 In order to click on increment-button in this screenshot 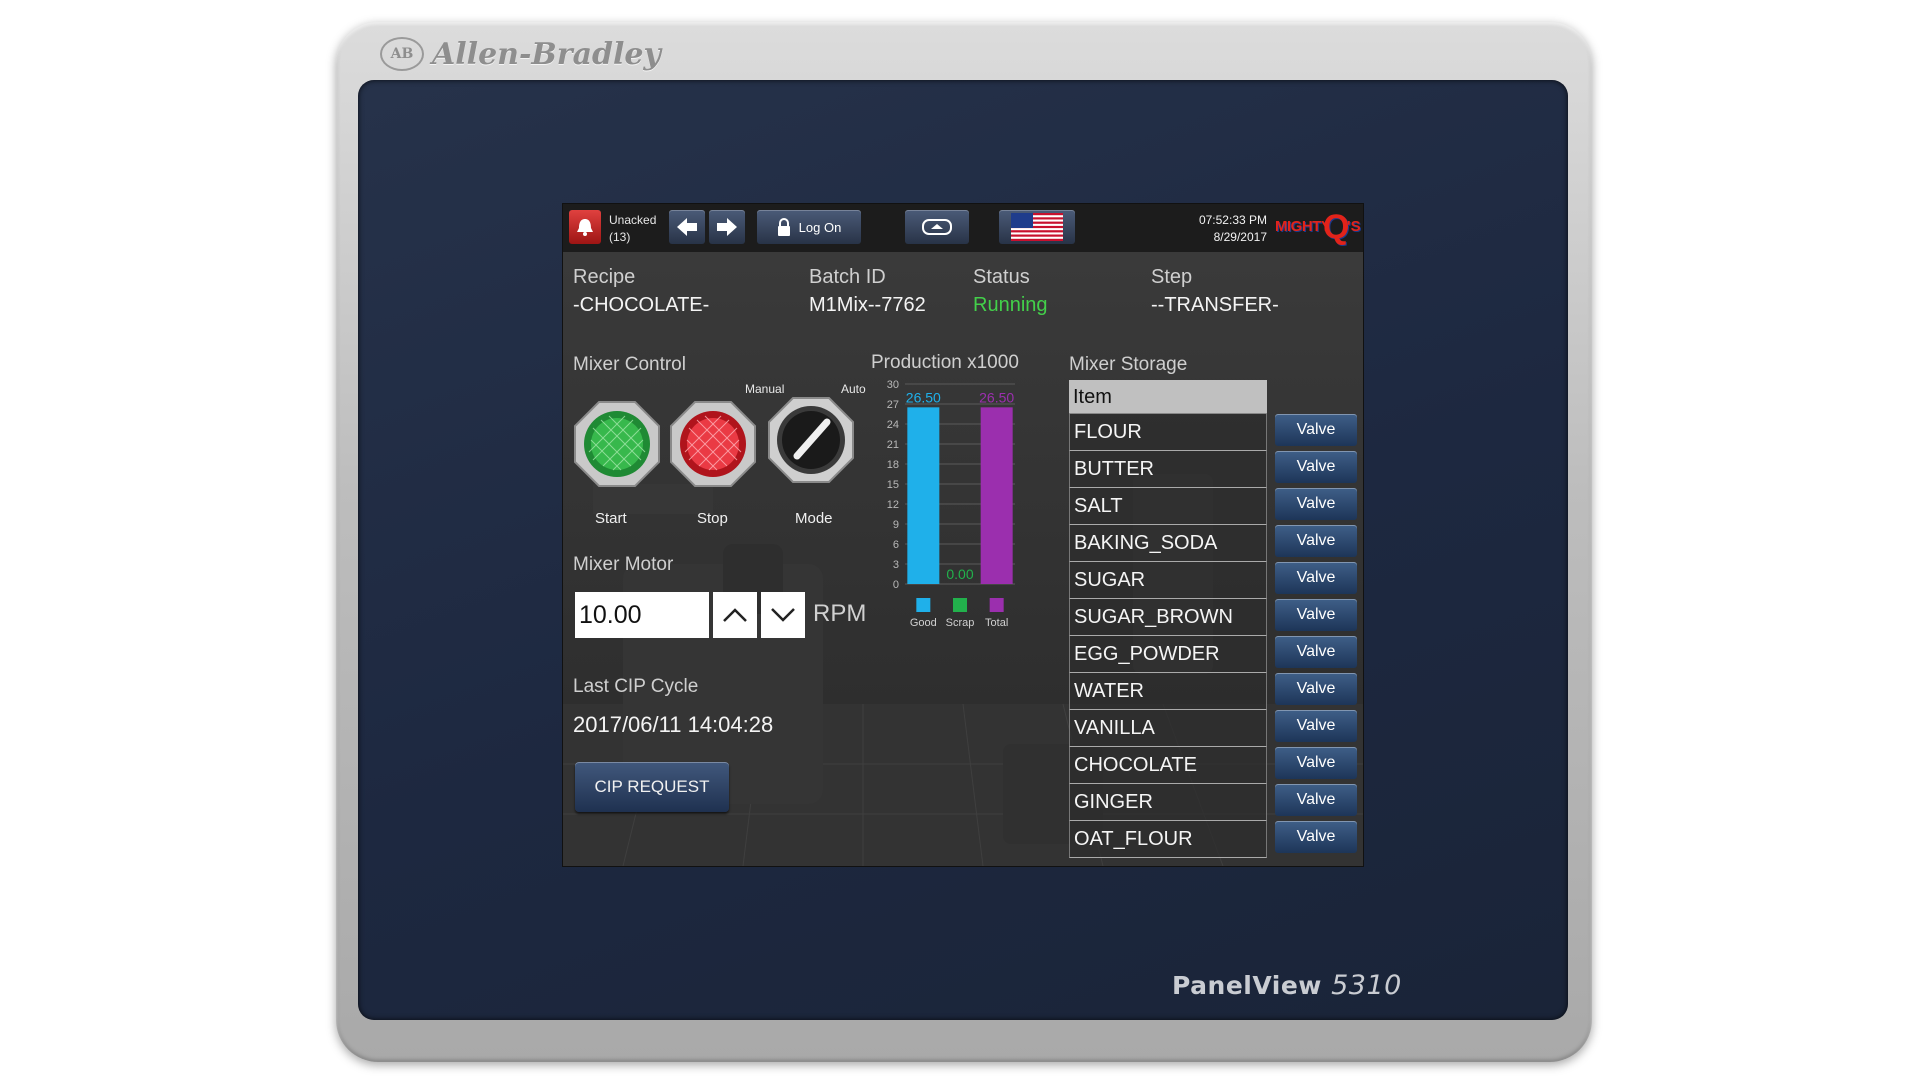, I will do `click(735, 615)`.